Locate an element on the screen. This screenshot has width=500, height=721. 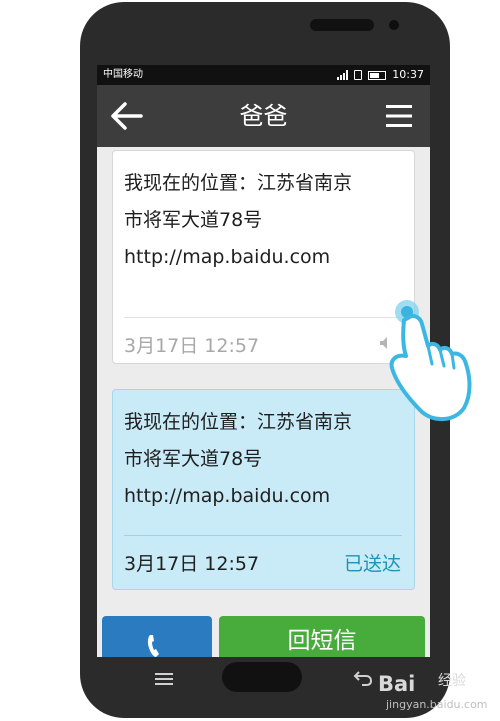
call-button is located at coordinates (157, 636).